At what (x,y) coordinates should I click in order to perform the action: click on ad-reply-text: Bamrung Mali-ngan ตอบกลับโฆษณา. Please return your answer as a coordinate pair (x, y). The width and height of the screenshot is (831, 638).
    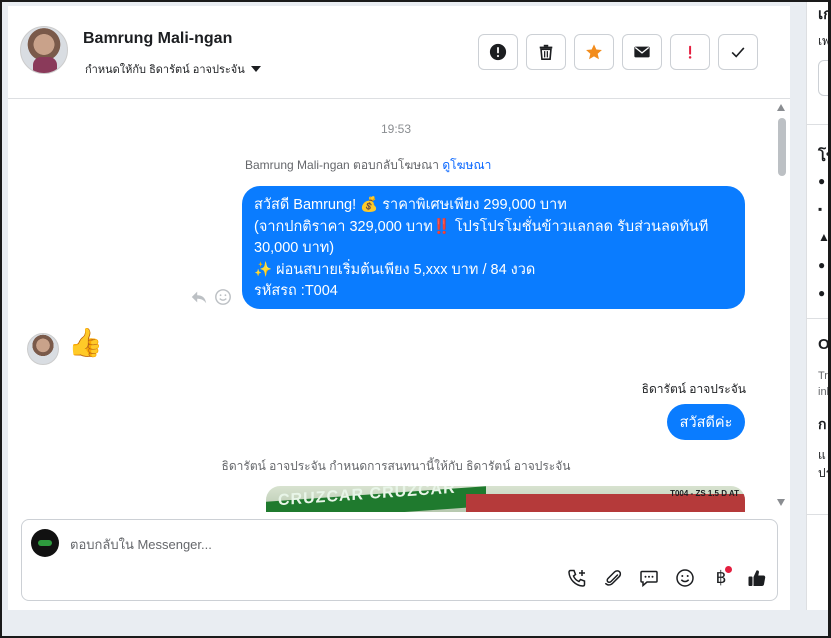
    Looking at the image, I should click on (342, 165).